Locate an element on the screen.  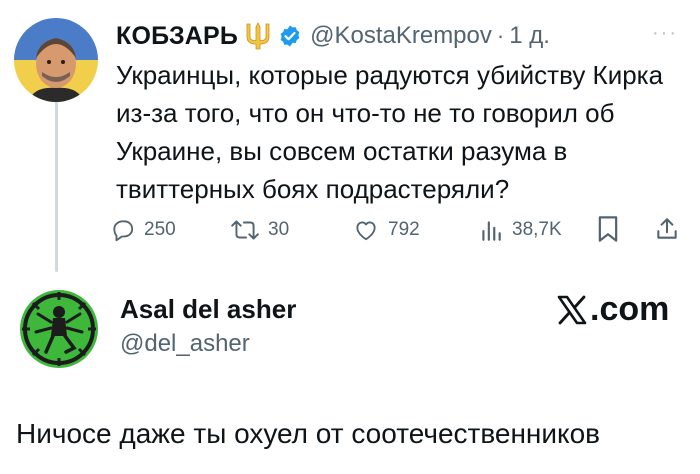
tweet-actions-bar: 250 30 792 38,7K is located at coordinates (397, 230).